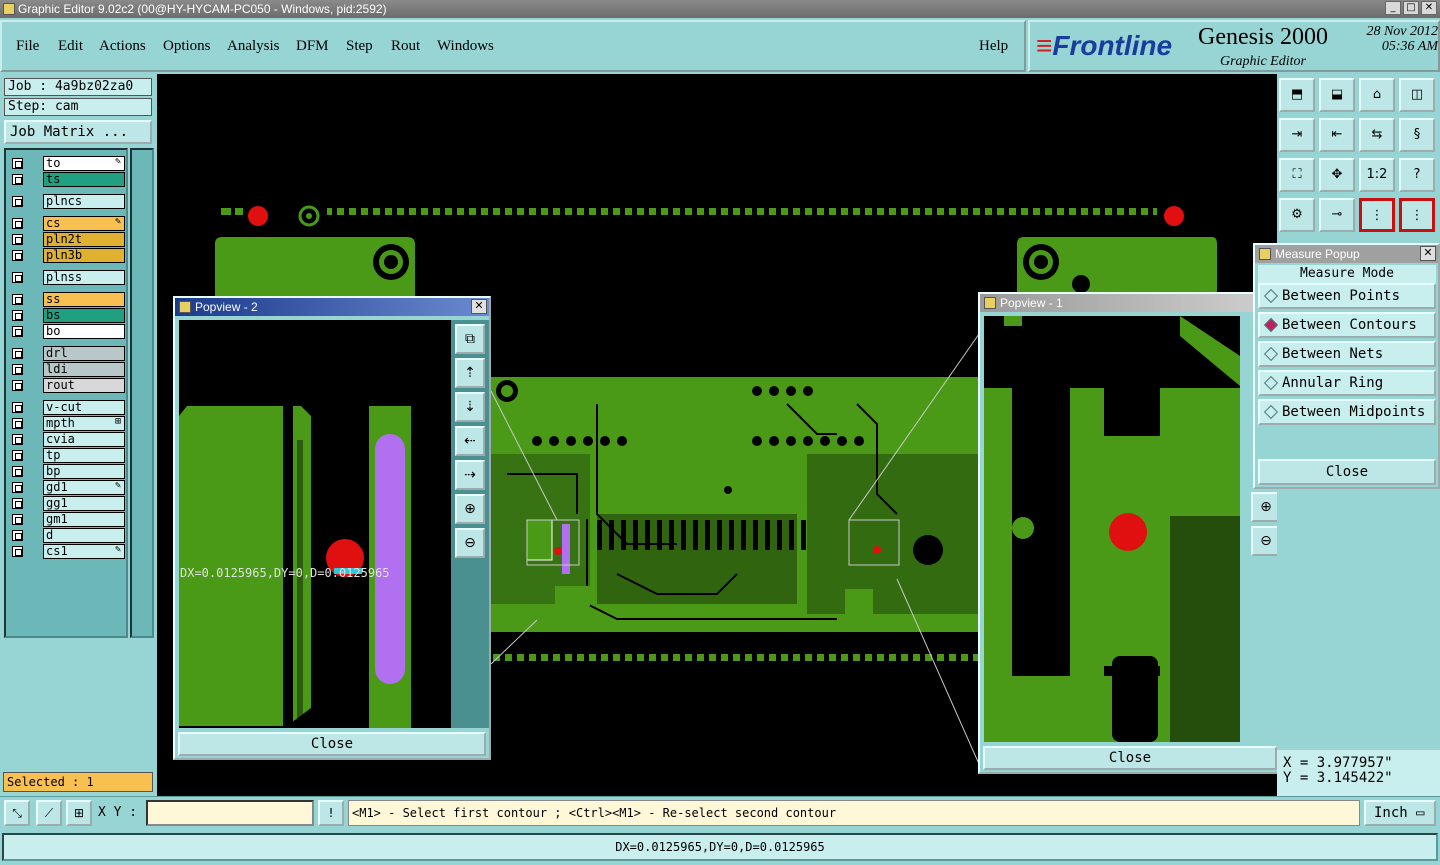  What do you see at coordinates (1297, 95) in the screenshot?
I see `toolbar-open-icon: ⬒` at bounding box center [1297, 95].